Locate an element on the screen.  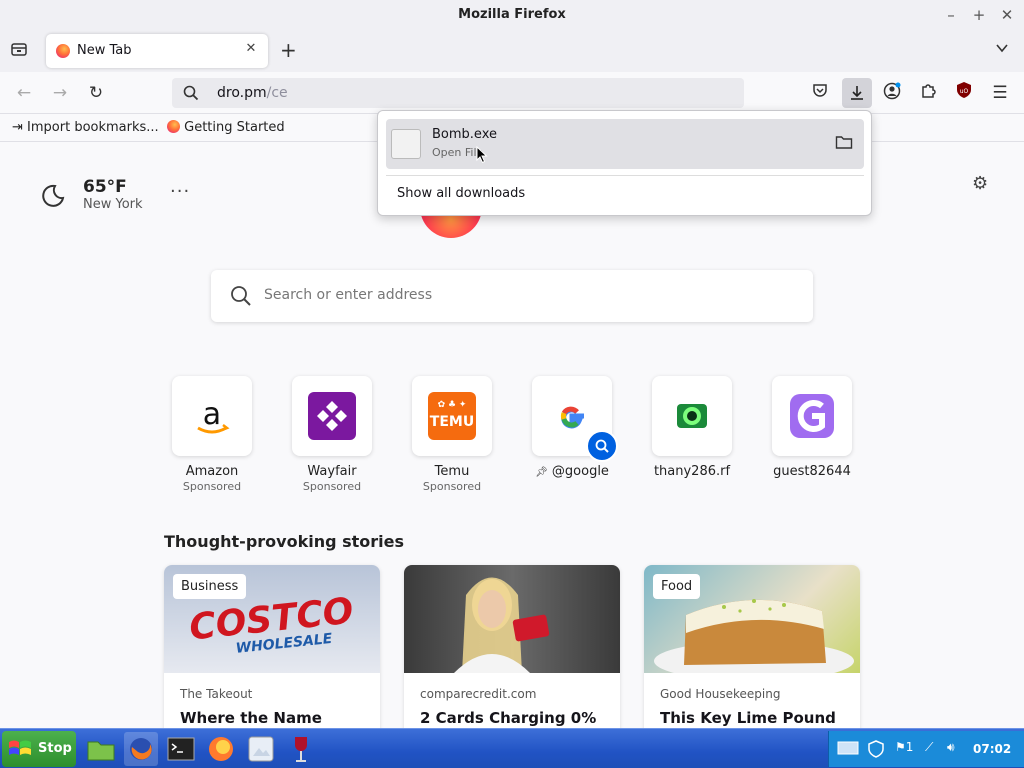
temu-icon: ✿ ♣ ✦ TEMU is located at coordinates (452, 416).